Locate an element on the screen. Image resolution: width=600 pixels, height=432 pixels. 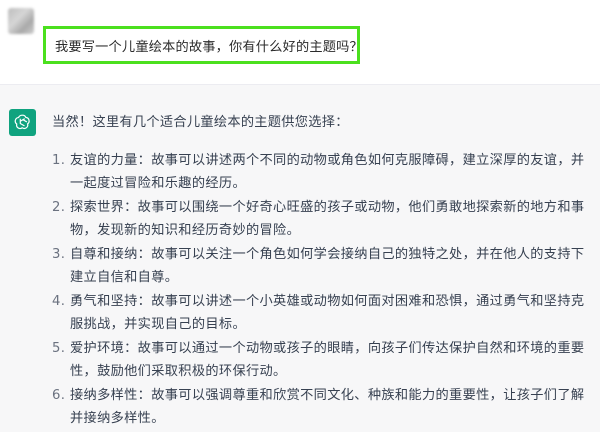
list-item-number: 3. is located at coordinates (59, 254).